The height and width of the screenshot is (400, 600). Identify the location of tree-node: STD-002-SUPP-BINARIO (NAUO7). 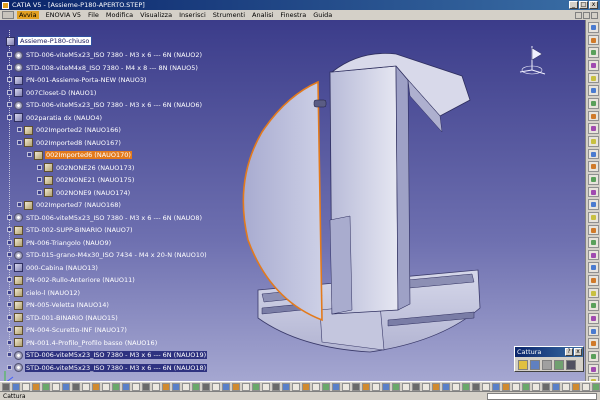
(70, 230).